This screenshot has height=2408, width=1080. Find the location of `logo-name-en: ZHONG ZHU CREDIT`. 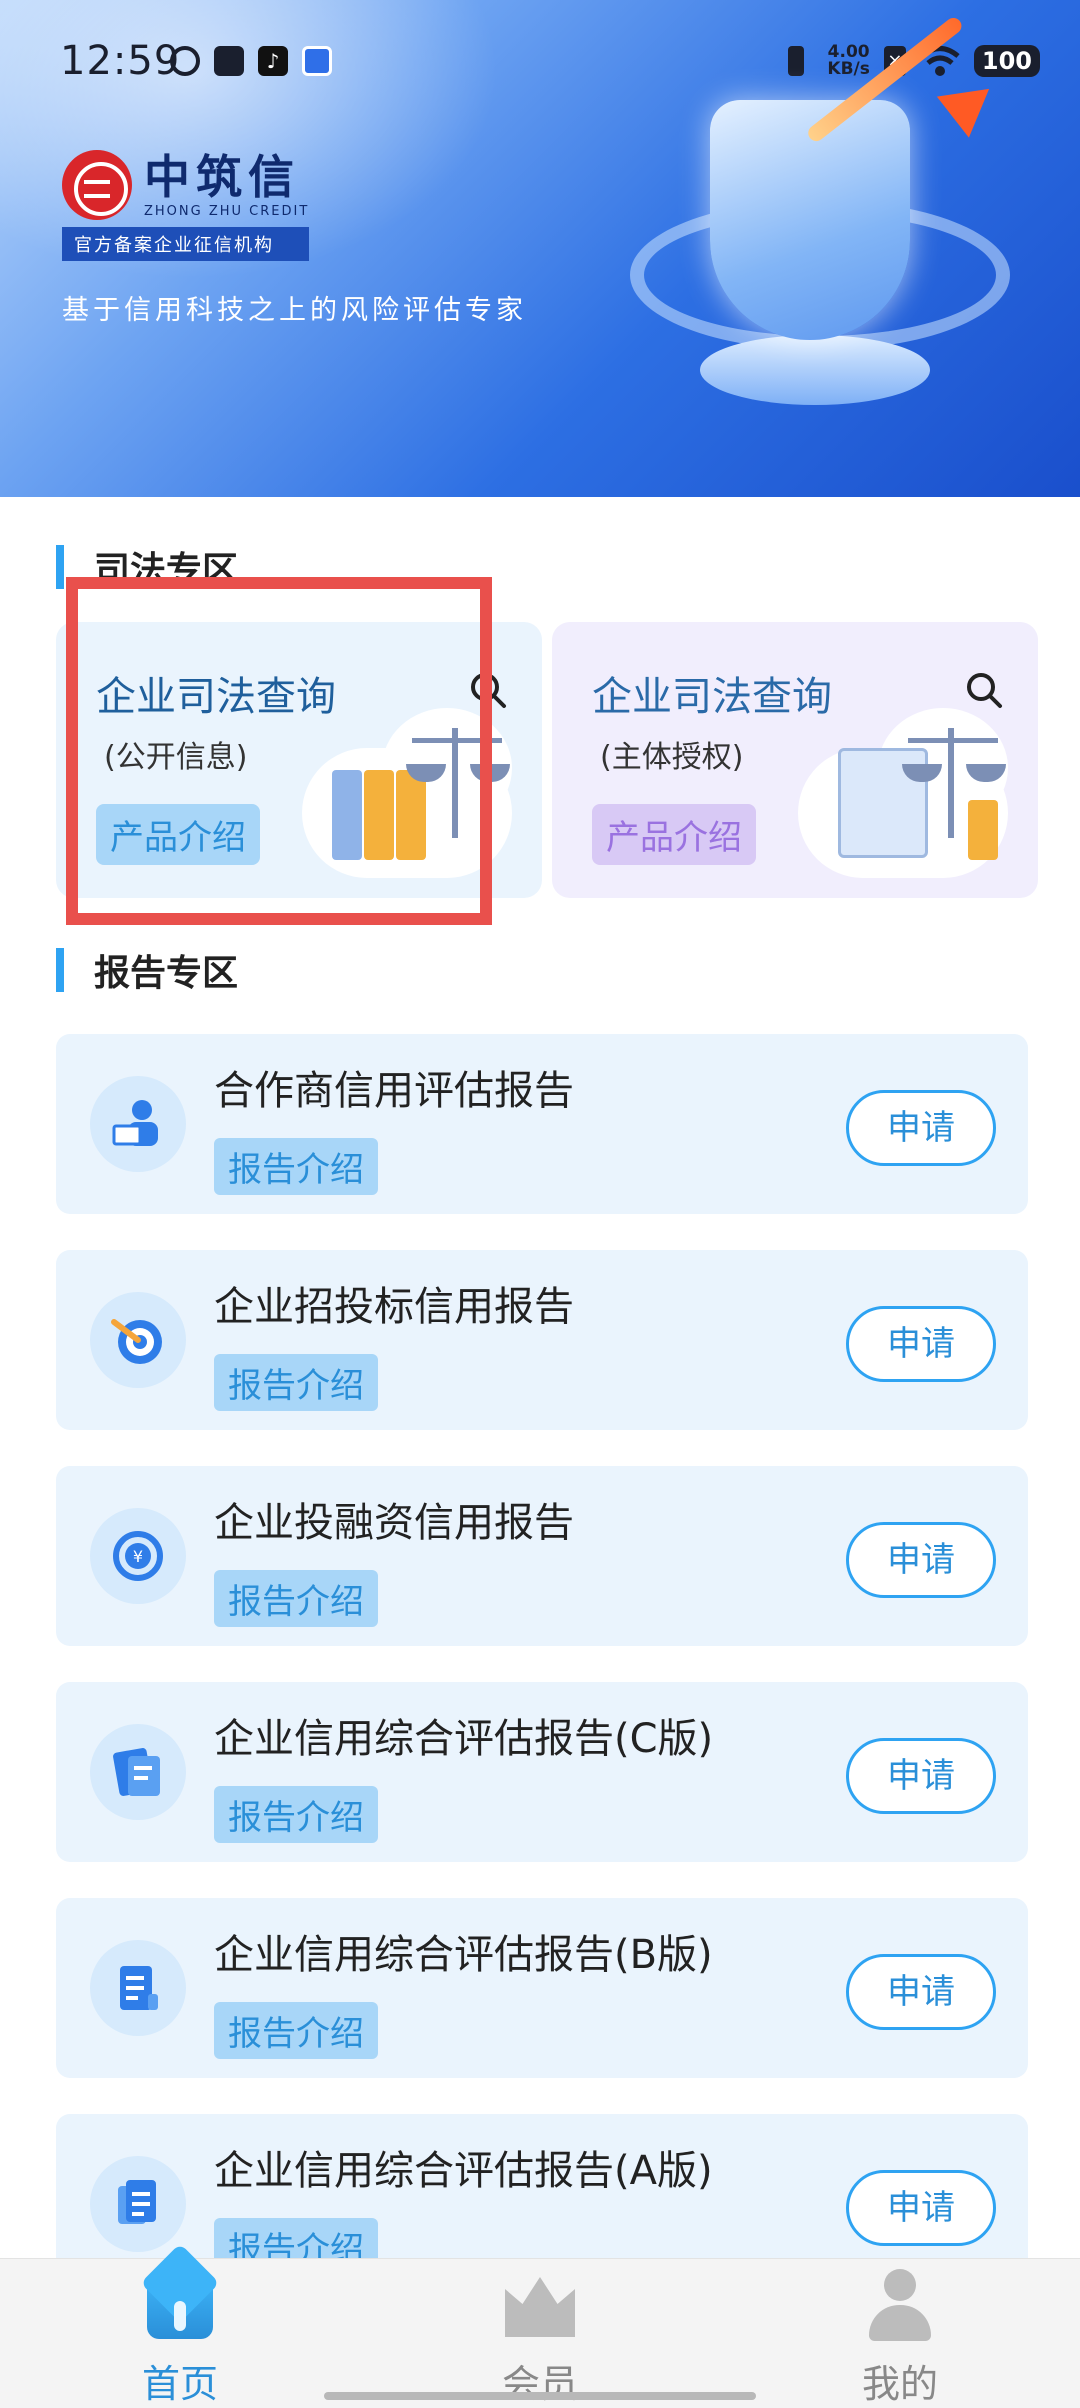

logo-name-en: ZHONG ZHU CREDIT is located at coordinates (227, 211).